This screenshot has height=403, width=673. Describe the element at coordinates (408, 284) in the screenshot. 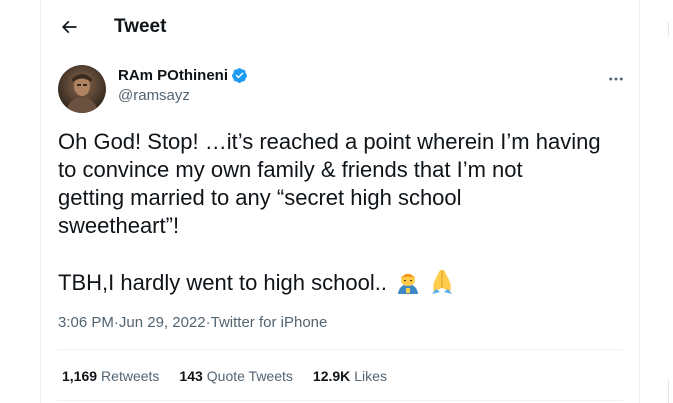

I see `man-bowing-emoji-icon` at that location.